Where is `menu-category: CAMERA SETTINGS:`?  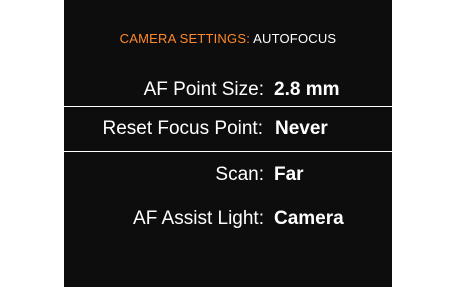
menu-category: CAMERA SETTINGS: is located at coordinates (185, 38).